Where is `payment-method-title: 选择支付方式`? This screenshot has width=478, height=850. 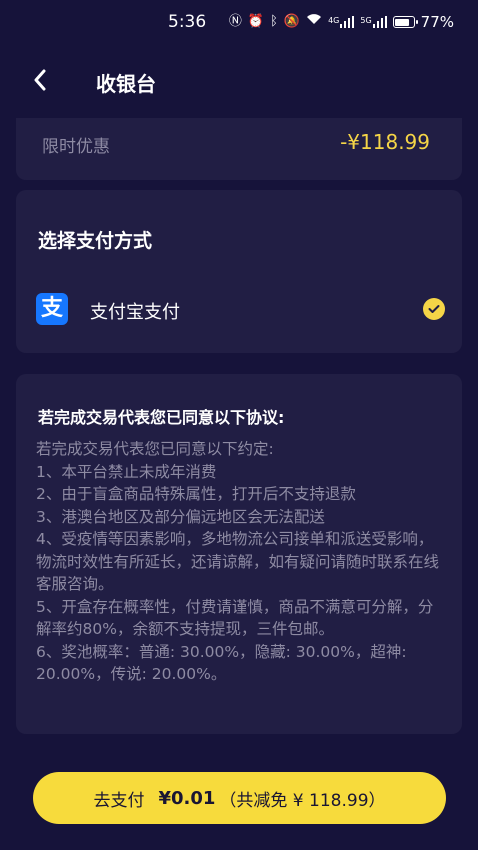 payment-method-title: 选择支付方式 is located at coordinates (95, 241).